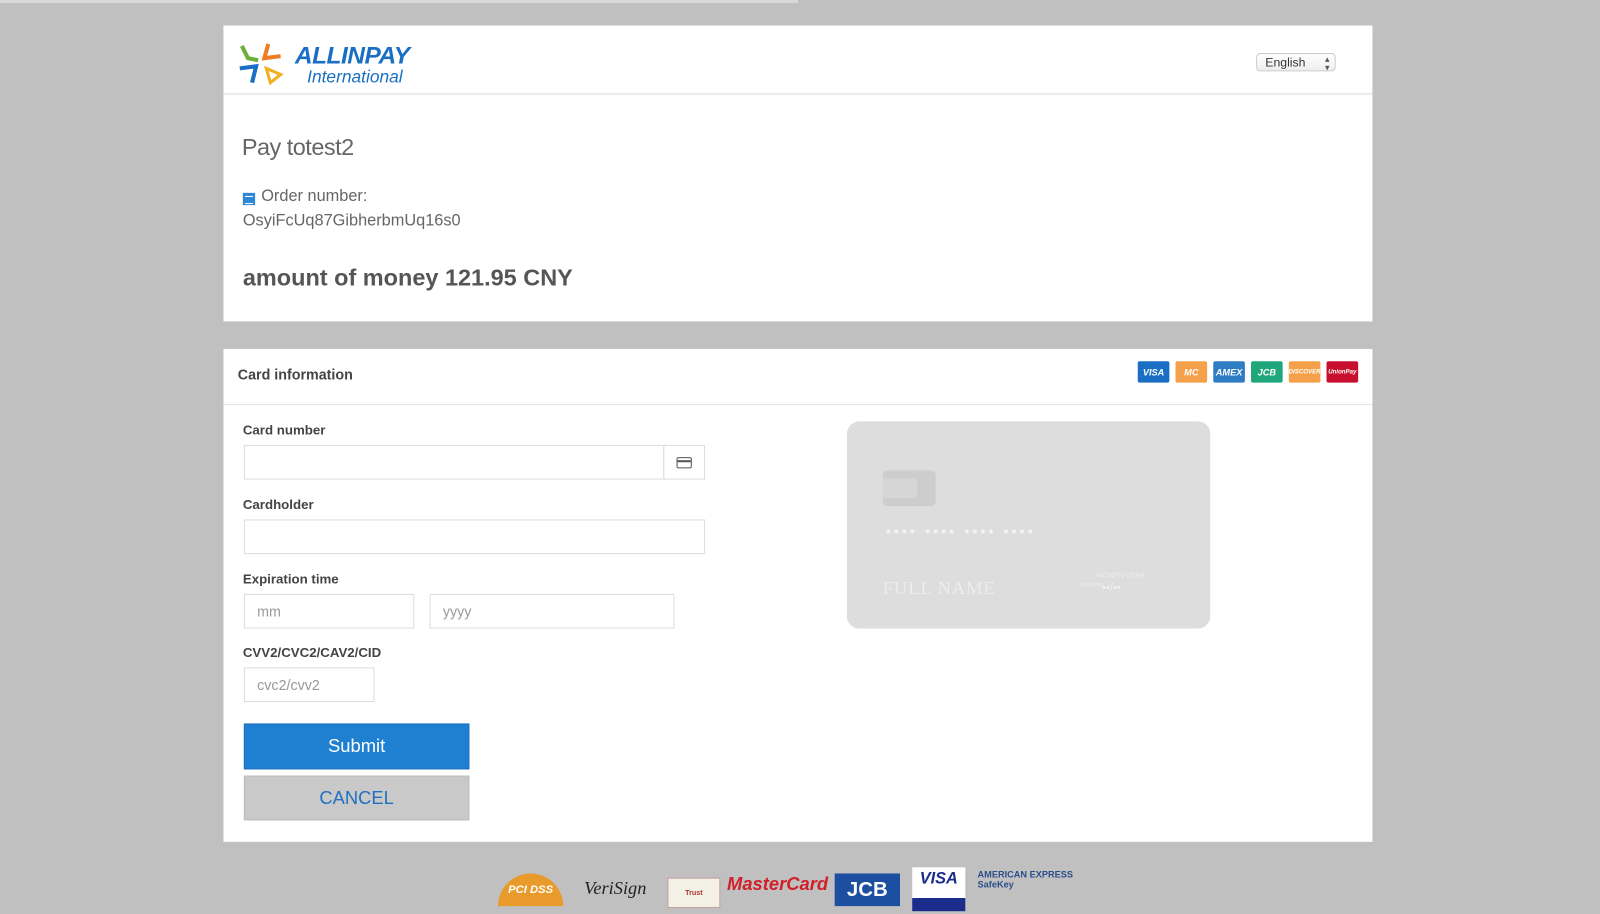  Describe the element at coordinates (552, 611) in the screenshot. I see `expiry-year-input` at that location.